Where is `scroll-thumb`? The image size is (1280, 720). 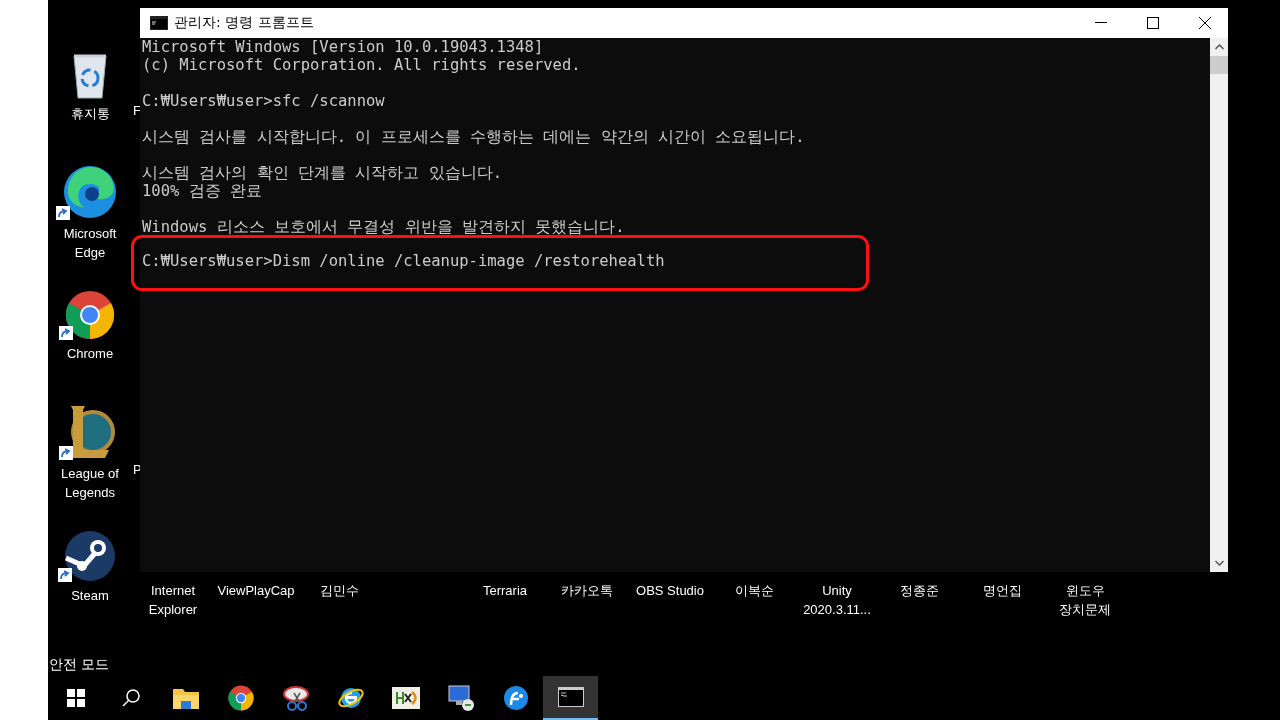
scroll-thumb is located at coordinates (1219, 65).